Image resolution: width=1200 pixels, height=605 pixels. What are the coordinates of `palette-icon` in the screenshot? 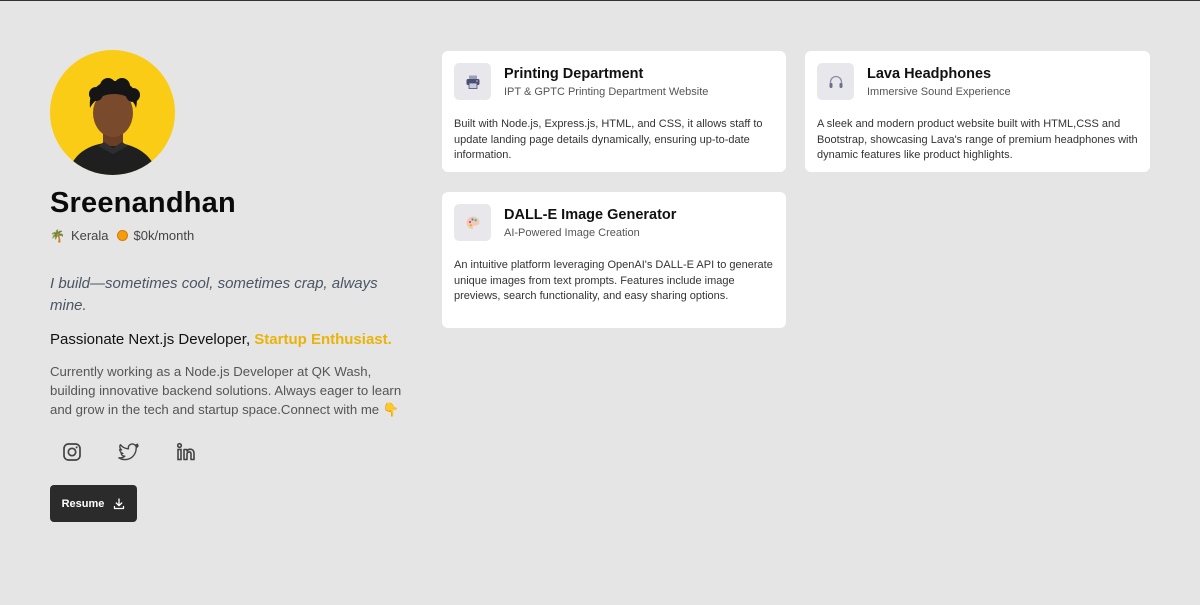 It's located at (472, 222).